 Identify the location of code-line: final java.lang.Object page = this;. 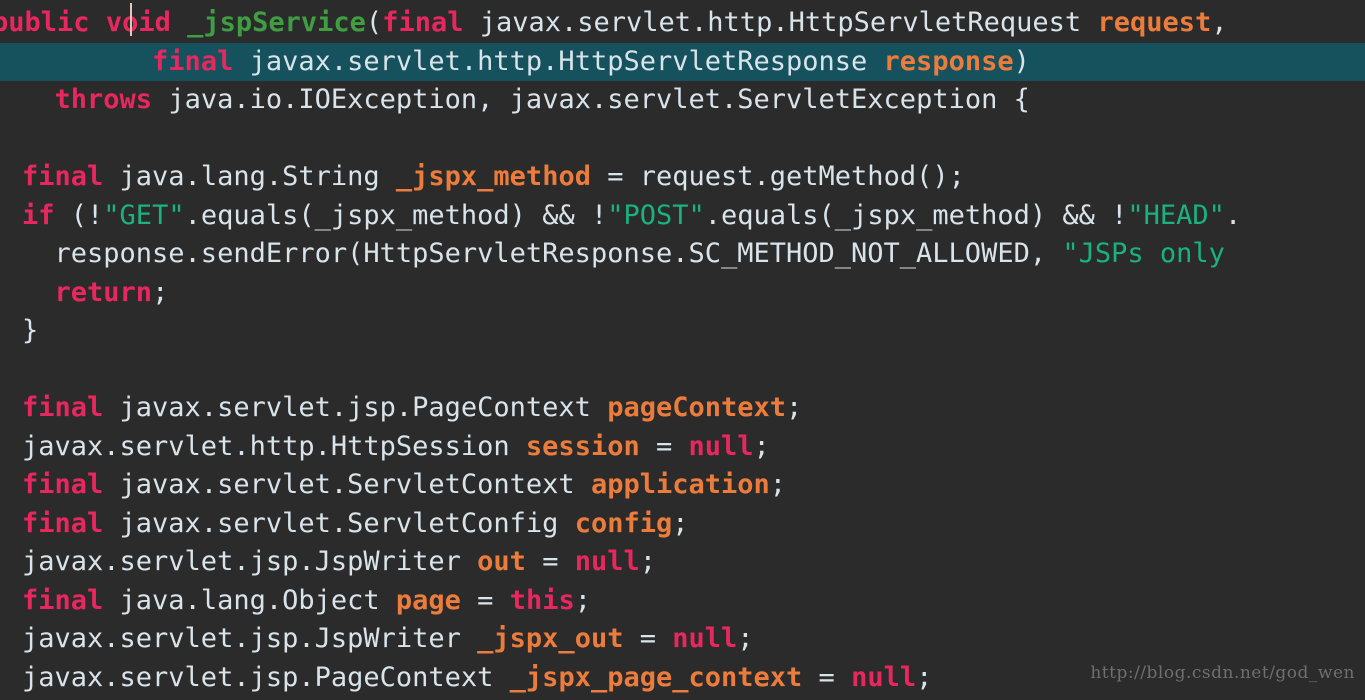
(682, 601).